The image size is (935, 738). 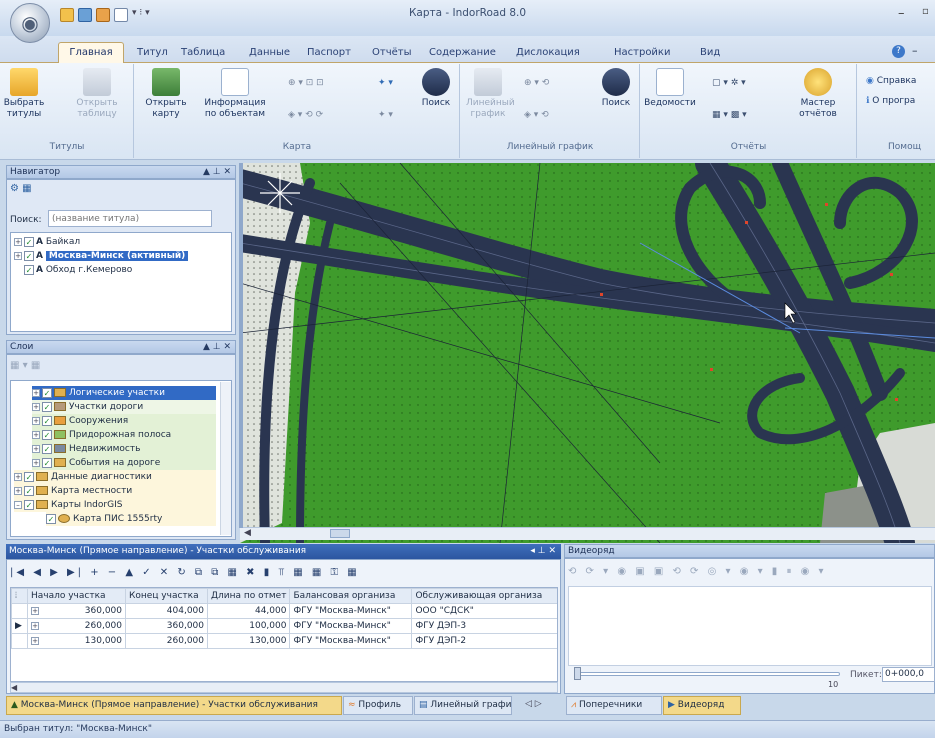 What do you see at coordinates (616, 88) in the screenshot?
I see `linear-search-button: Поиск` at bounding box center [616, 88].